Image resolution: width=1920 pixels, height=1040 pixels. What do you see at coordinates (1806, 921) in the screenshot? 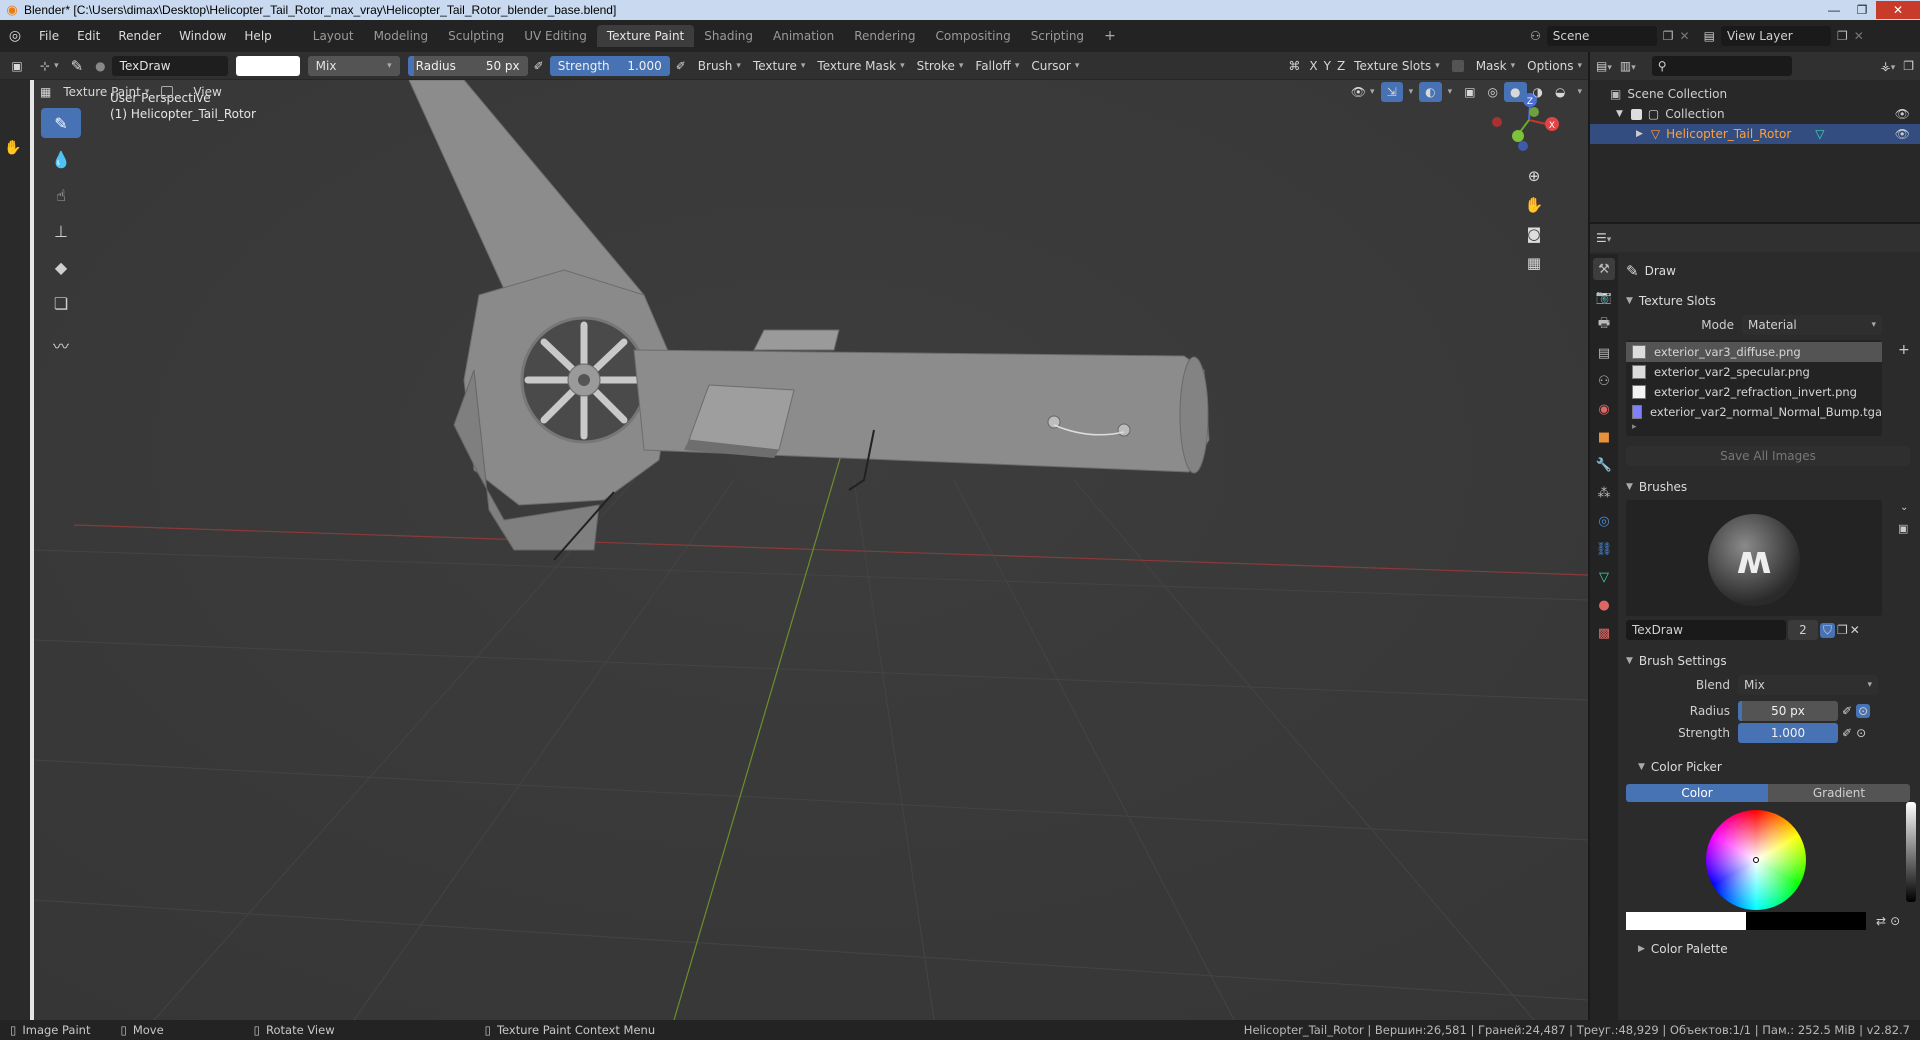
I see `secondary-color-swatch` at bounding box center [1806, 921].